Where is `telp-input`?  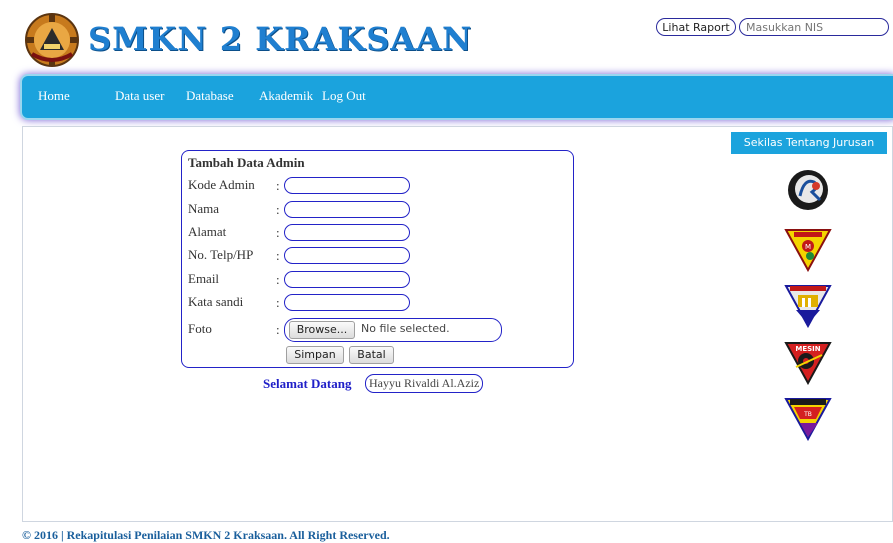 telp-input is located at coordinates (347, 255).